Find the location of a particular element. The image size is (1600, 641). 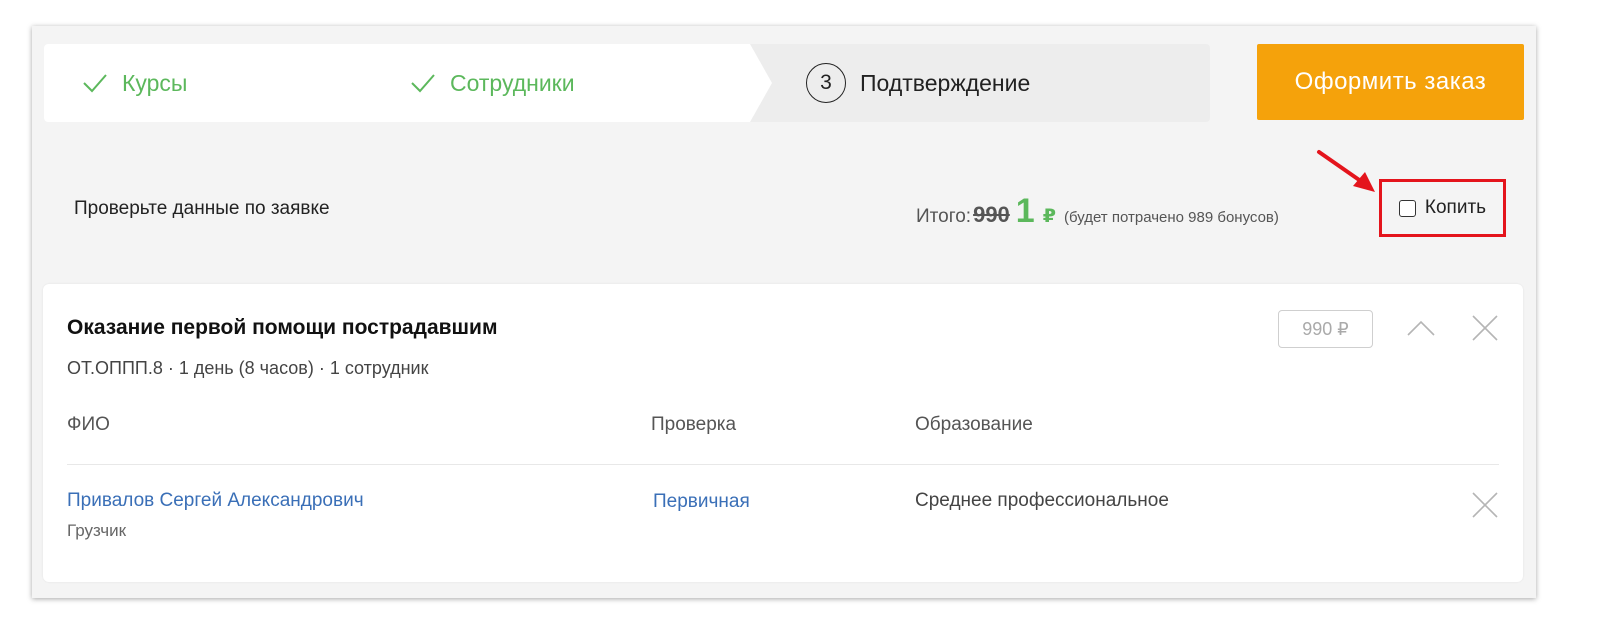

step-employees: Сотрудники is located at coordinates (492, 83).